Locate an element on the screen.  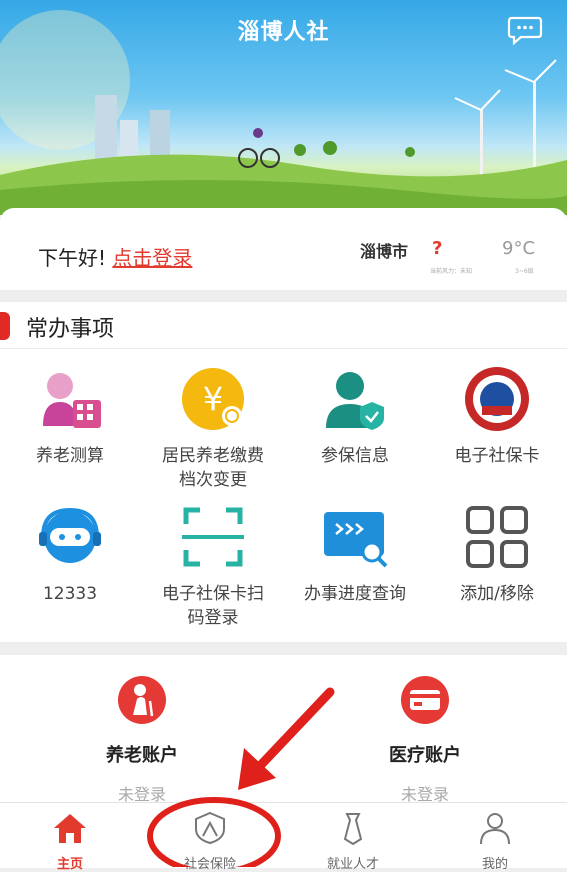
yuan-coin-icon: ¥ is located at coordinates (213, 399).